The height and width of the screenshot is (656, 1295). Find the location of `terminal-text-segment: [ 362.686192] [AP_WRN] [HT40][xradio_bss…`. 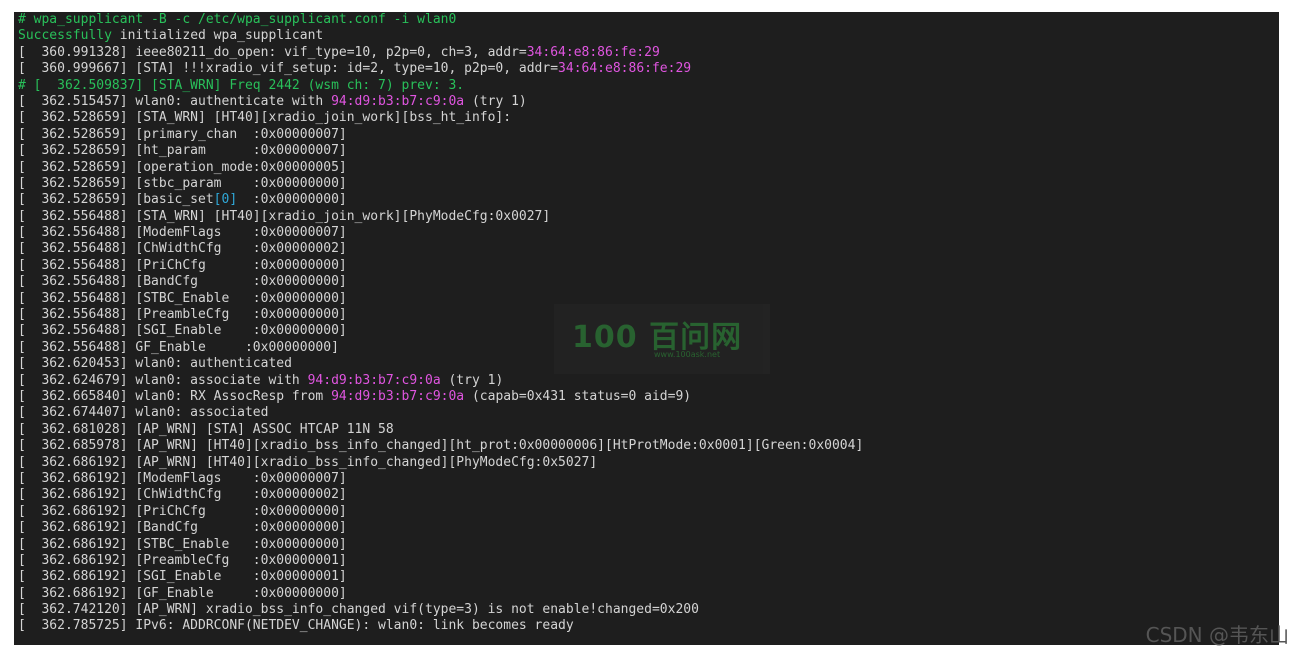

terminal-text-segment: [ 362.686192] [AP_WRN] [HT40][xradio_bss… is located at coordinates (308, 462).